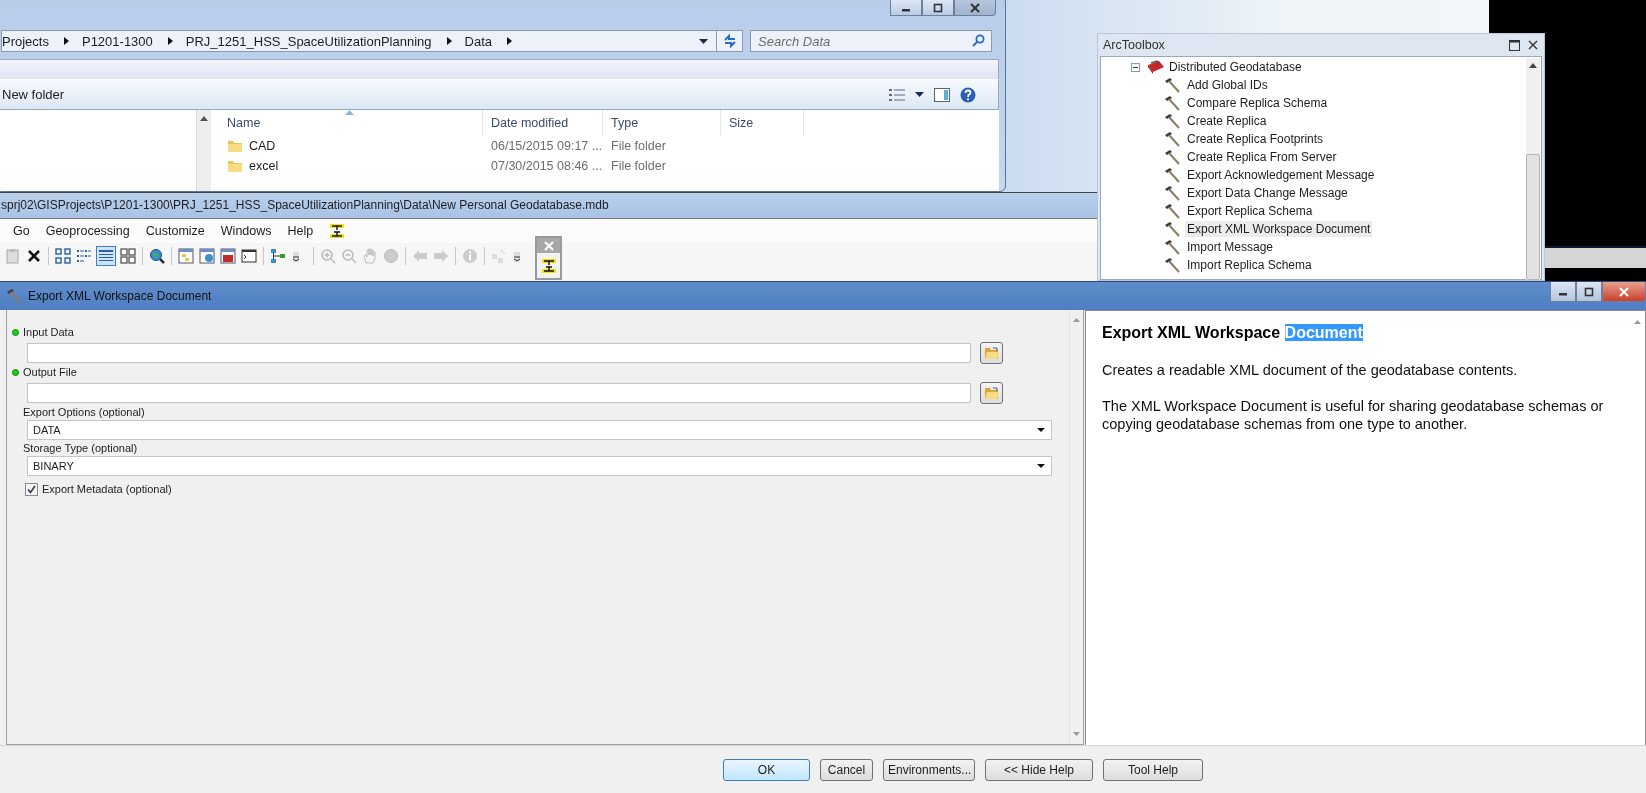 The width and height of the screenshot is (1646, 793). Describe the element at coordinates (228, 256) in the screenshot. I see `toolbox-icon` at that location.